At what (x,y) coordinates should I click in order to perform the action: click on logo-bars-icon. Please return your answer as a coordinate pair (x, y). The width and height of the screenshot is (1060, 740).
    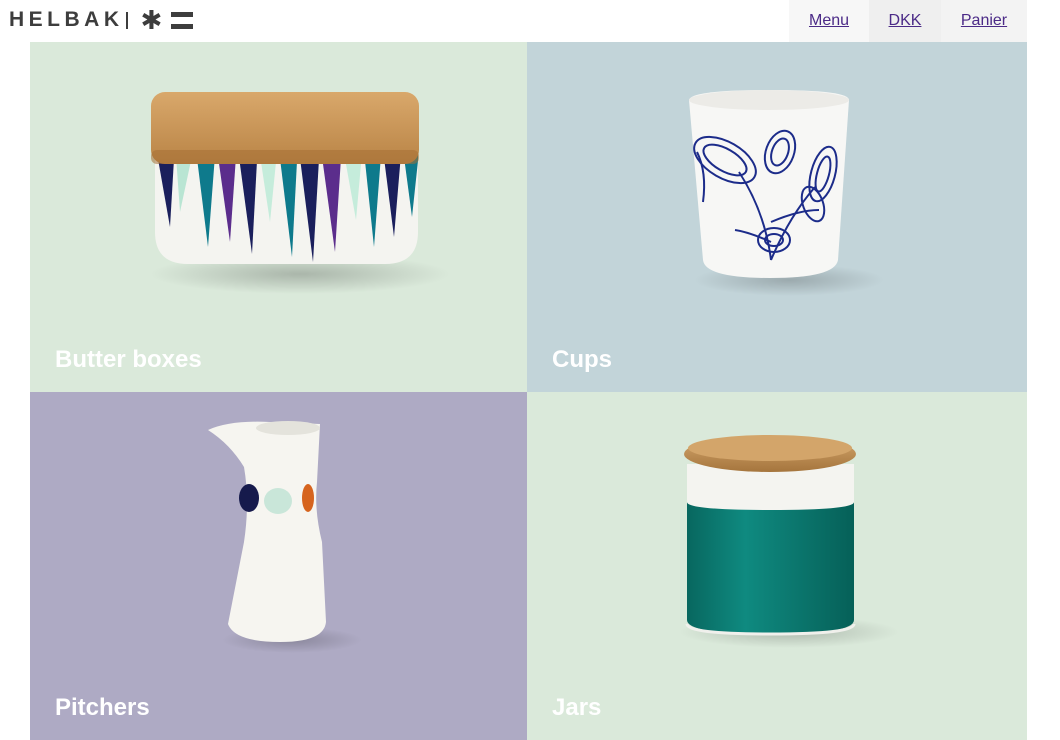
    Looking at the image, I should click on (182, 20).